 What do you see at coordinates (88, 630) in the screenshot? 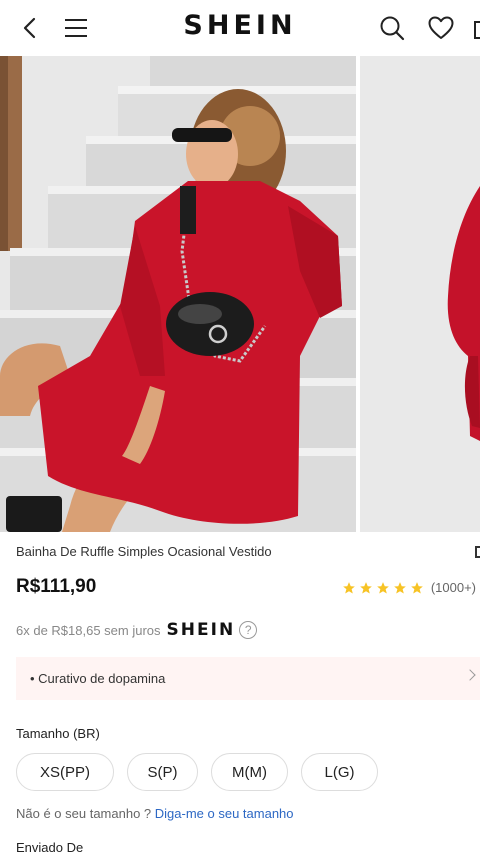
I see `installment-text: 6x de R$18,65 sem juros` at bounding box center [88, 630].